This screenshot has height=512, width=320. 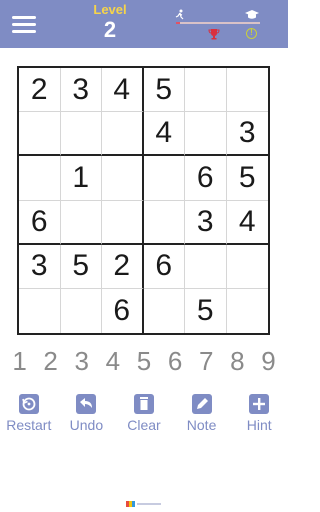 I want to click on tool-bar: Restart Undo Clear Note Hint, so click(x=144, y=417).